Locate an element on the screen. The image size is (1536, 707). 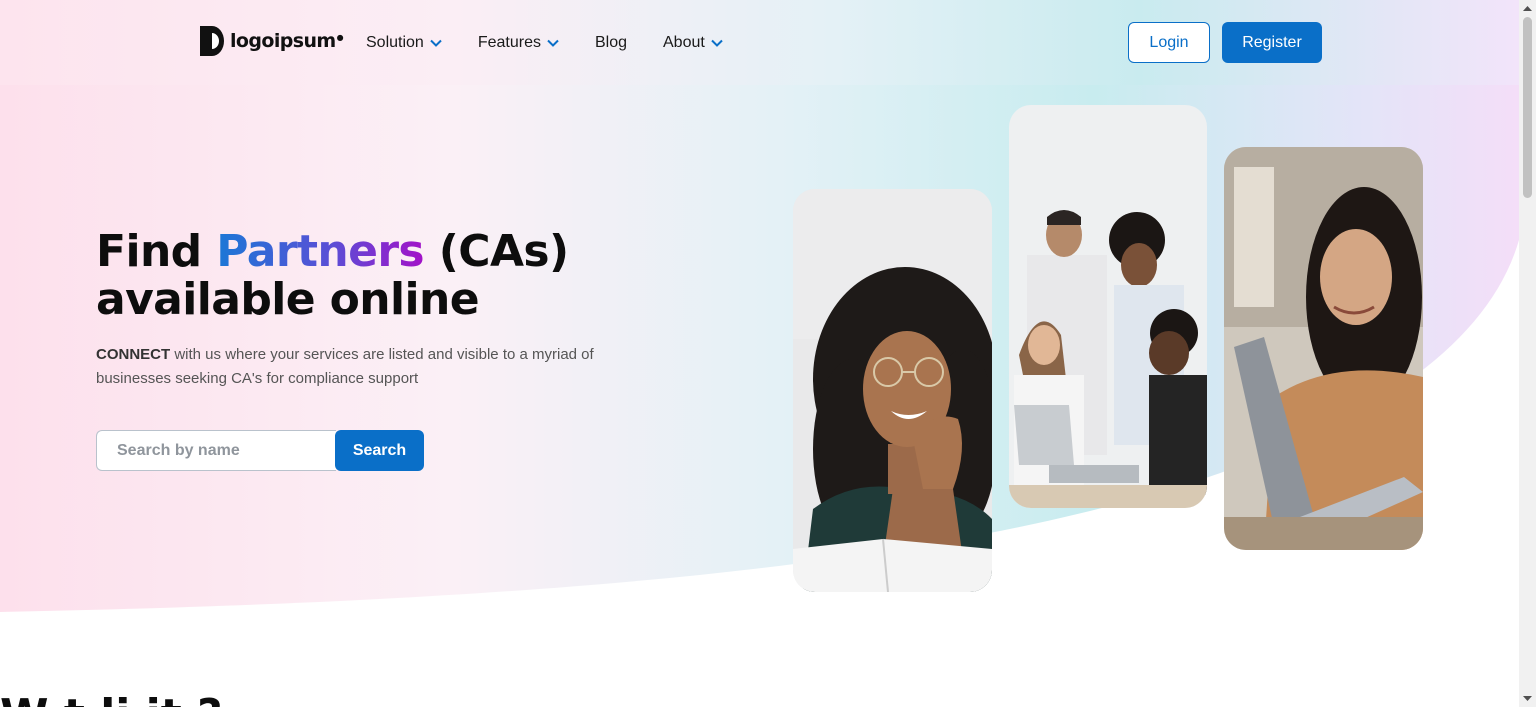
nav-item-blog: Blog is located at coordinates (611, 43).